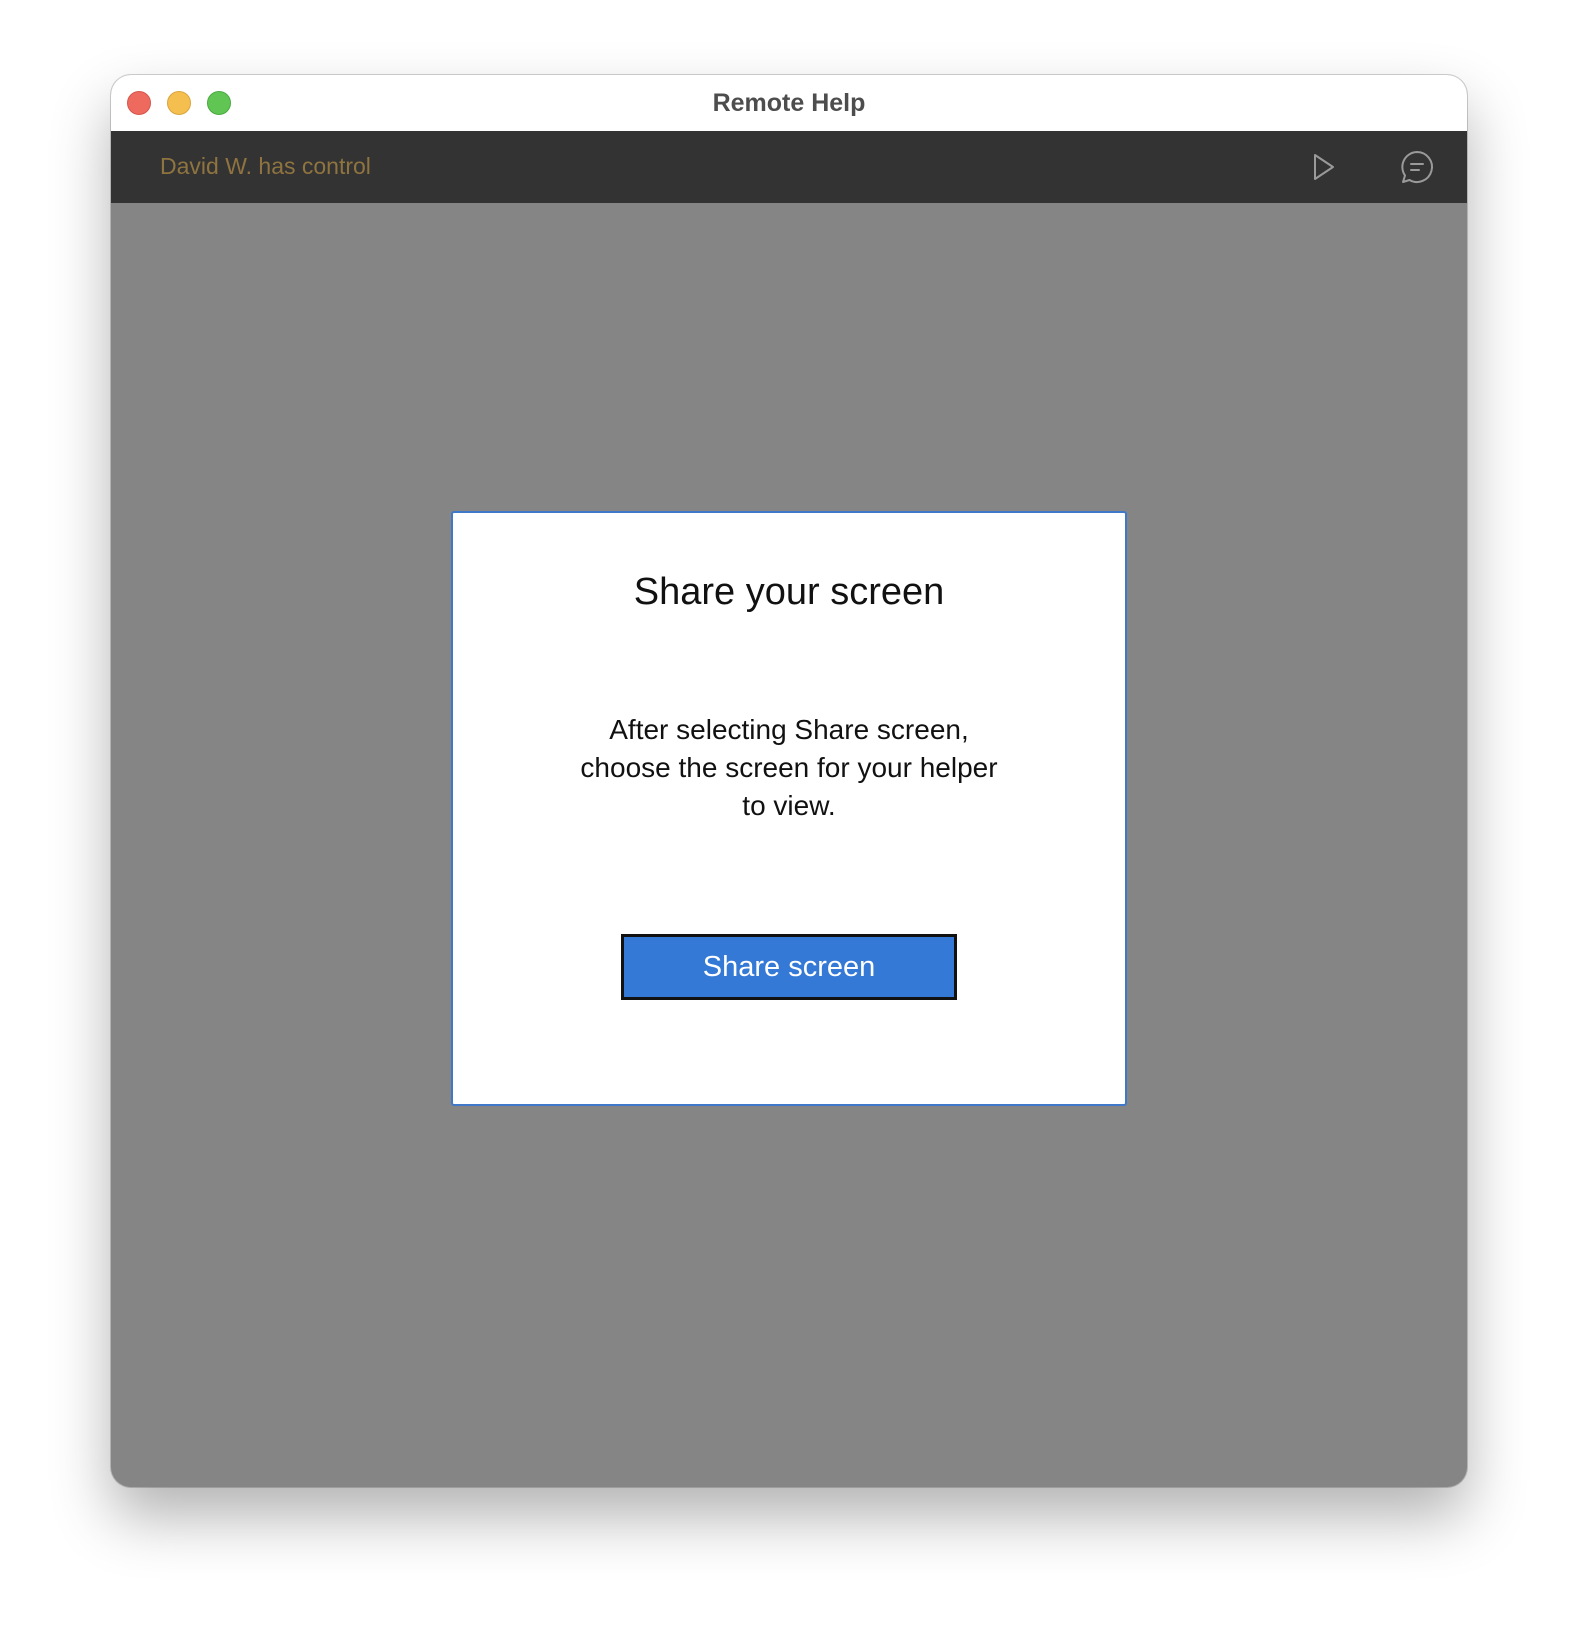  I want to click on chat-button, so click(1417, 167).